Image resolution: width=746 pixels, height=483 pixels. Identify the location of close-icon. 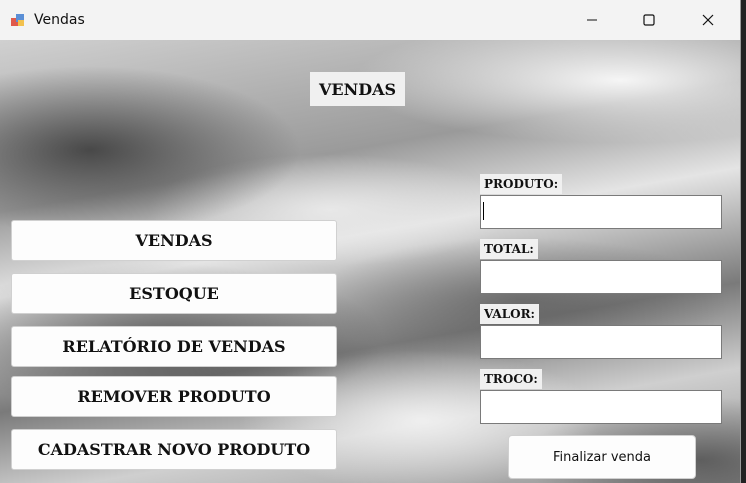
(708, 20).